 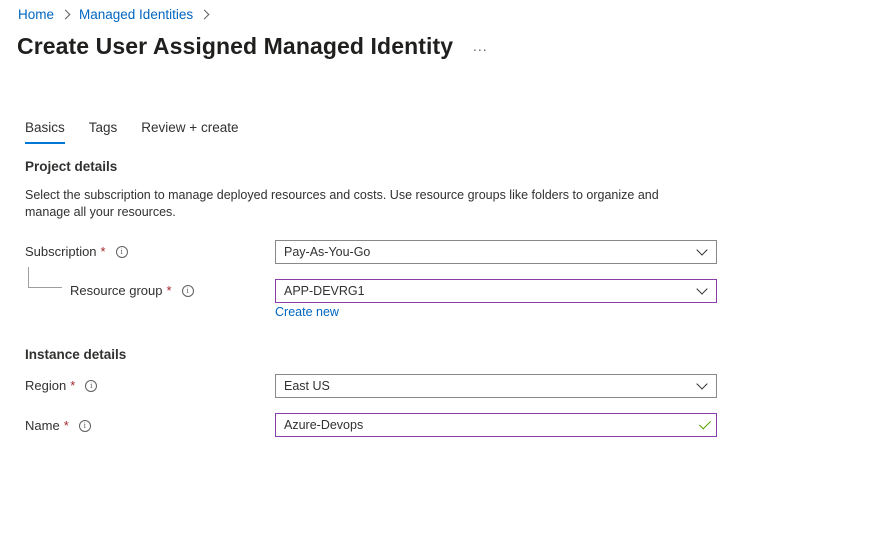 I want to click on name-label: Name * i, so click(x=58, y=425).